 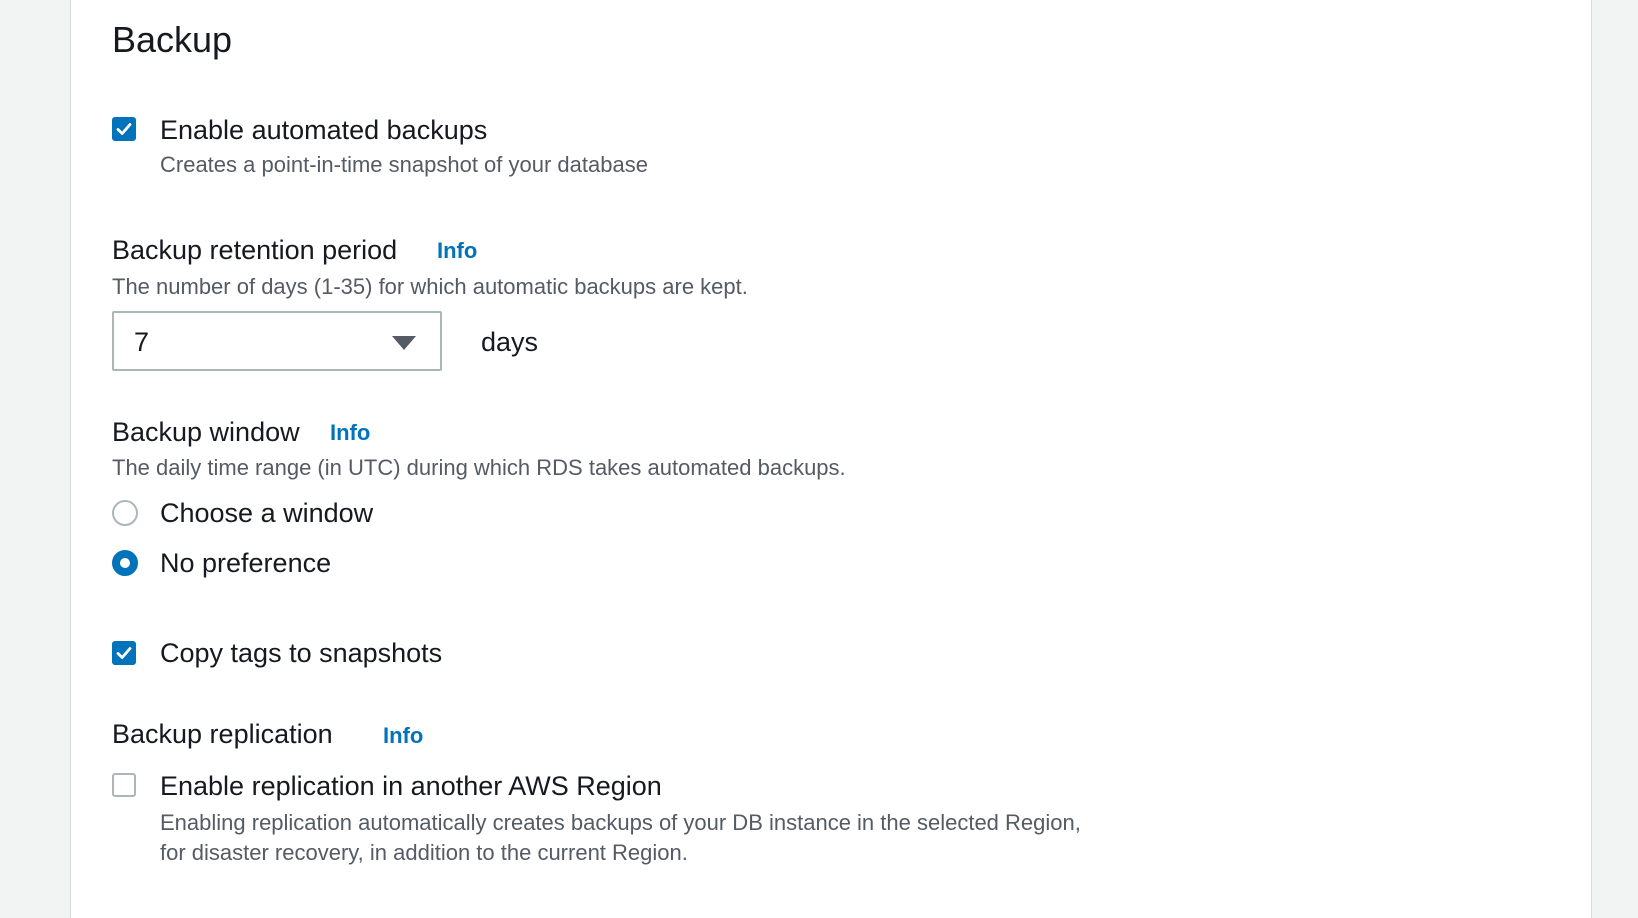 What do you see at coordinates (245, 563) in the screenshot?
I see `no-preference-label: No preference` at bounding box center [245, 563].